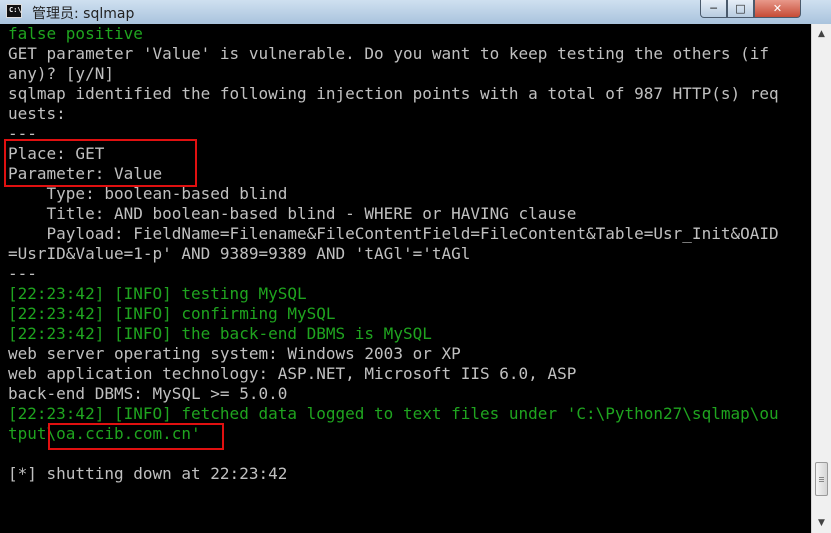  I want to click on console-icon: C:\, so click(14, 11).